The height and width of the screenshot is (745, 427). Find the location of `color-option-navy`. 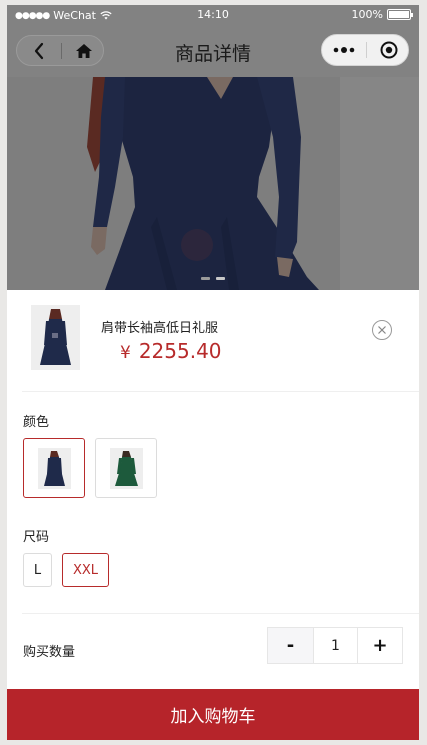

color-option-navy is located at coordinates (54, 468).